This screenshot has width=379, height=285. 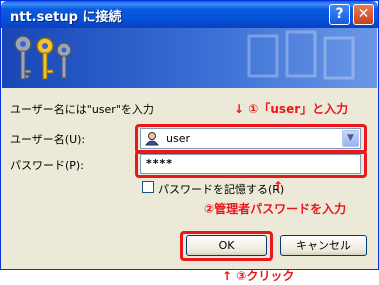 What do you see at coordinates (221, 189) in the screenshot?
I see `remember-label: パスワードを記憶する(R)` at bounding box center [221, 189].